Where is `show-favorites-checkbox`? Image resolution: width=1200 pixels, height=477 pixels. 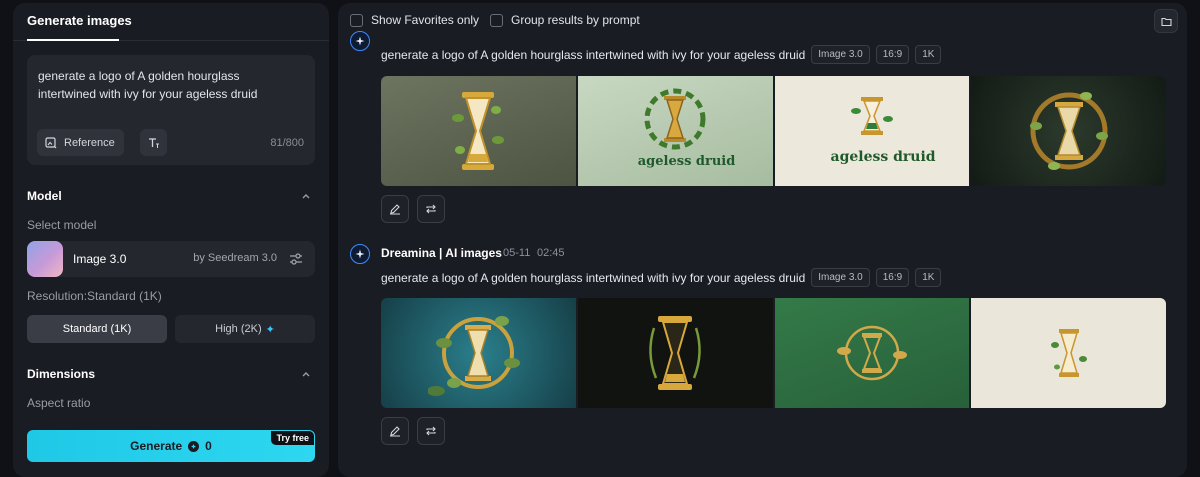
show-favorites-checkbox is located at coordinates (356, 20).